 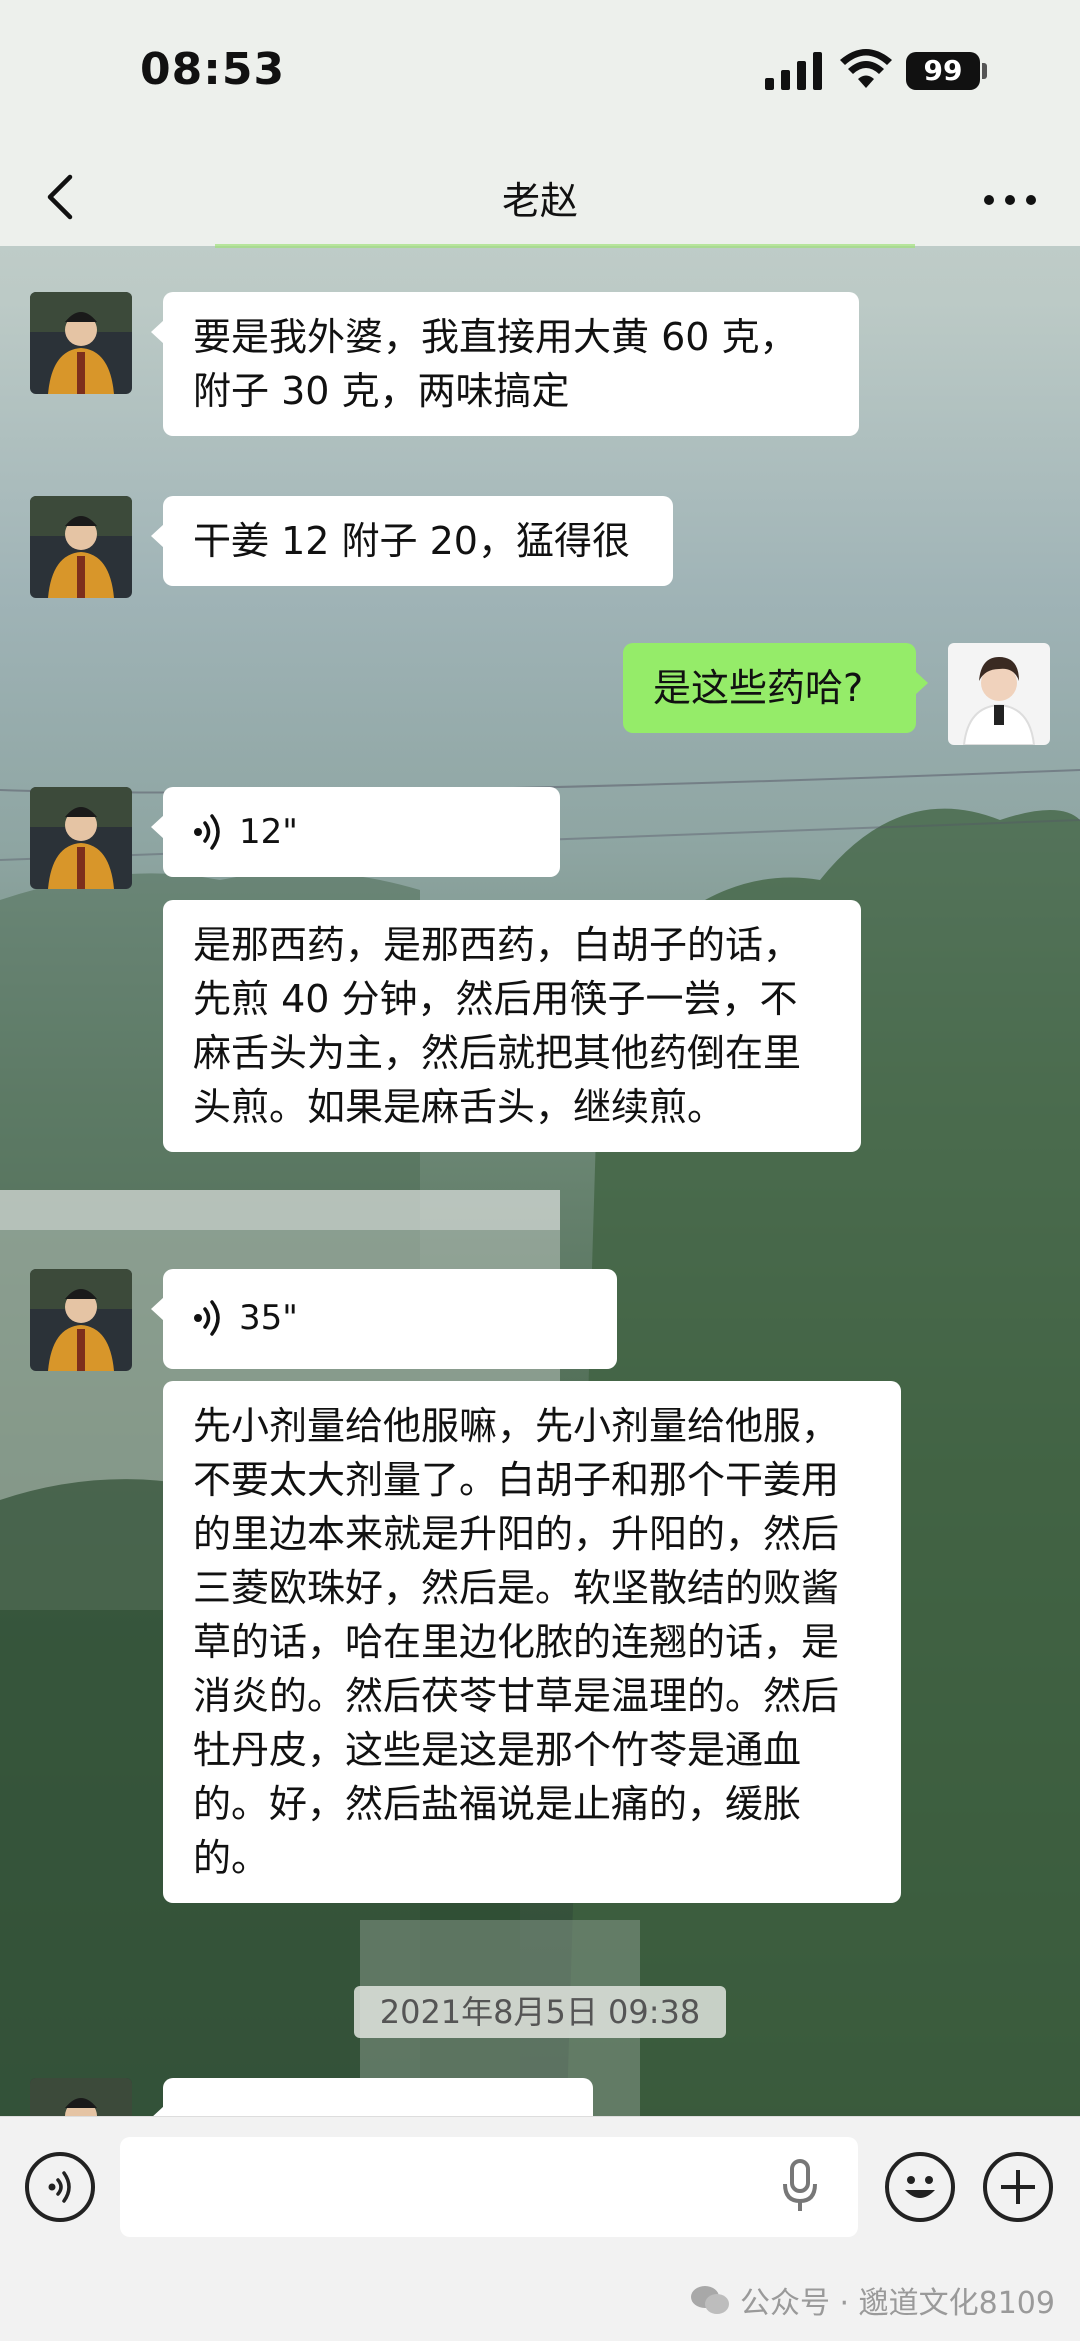 I want to click on wechat-logo-icon, so click(x=710, y=2300).